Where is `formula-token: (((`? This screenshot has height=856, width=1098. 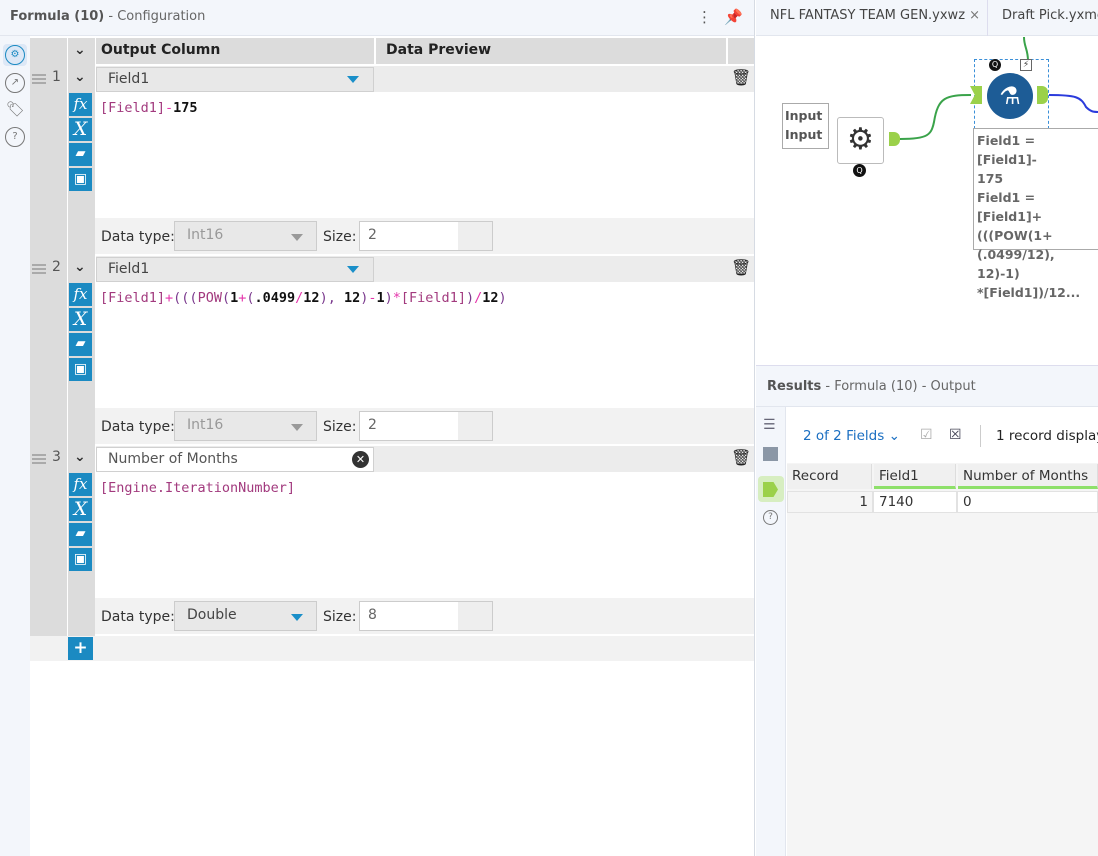
formula-token: ((( is located at coordinates (185, 298).